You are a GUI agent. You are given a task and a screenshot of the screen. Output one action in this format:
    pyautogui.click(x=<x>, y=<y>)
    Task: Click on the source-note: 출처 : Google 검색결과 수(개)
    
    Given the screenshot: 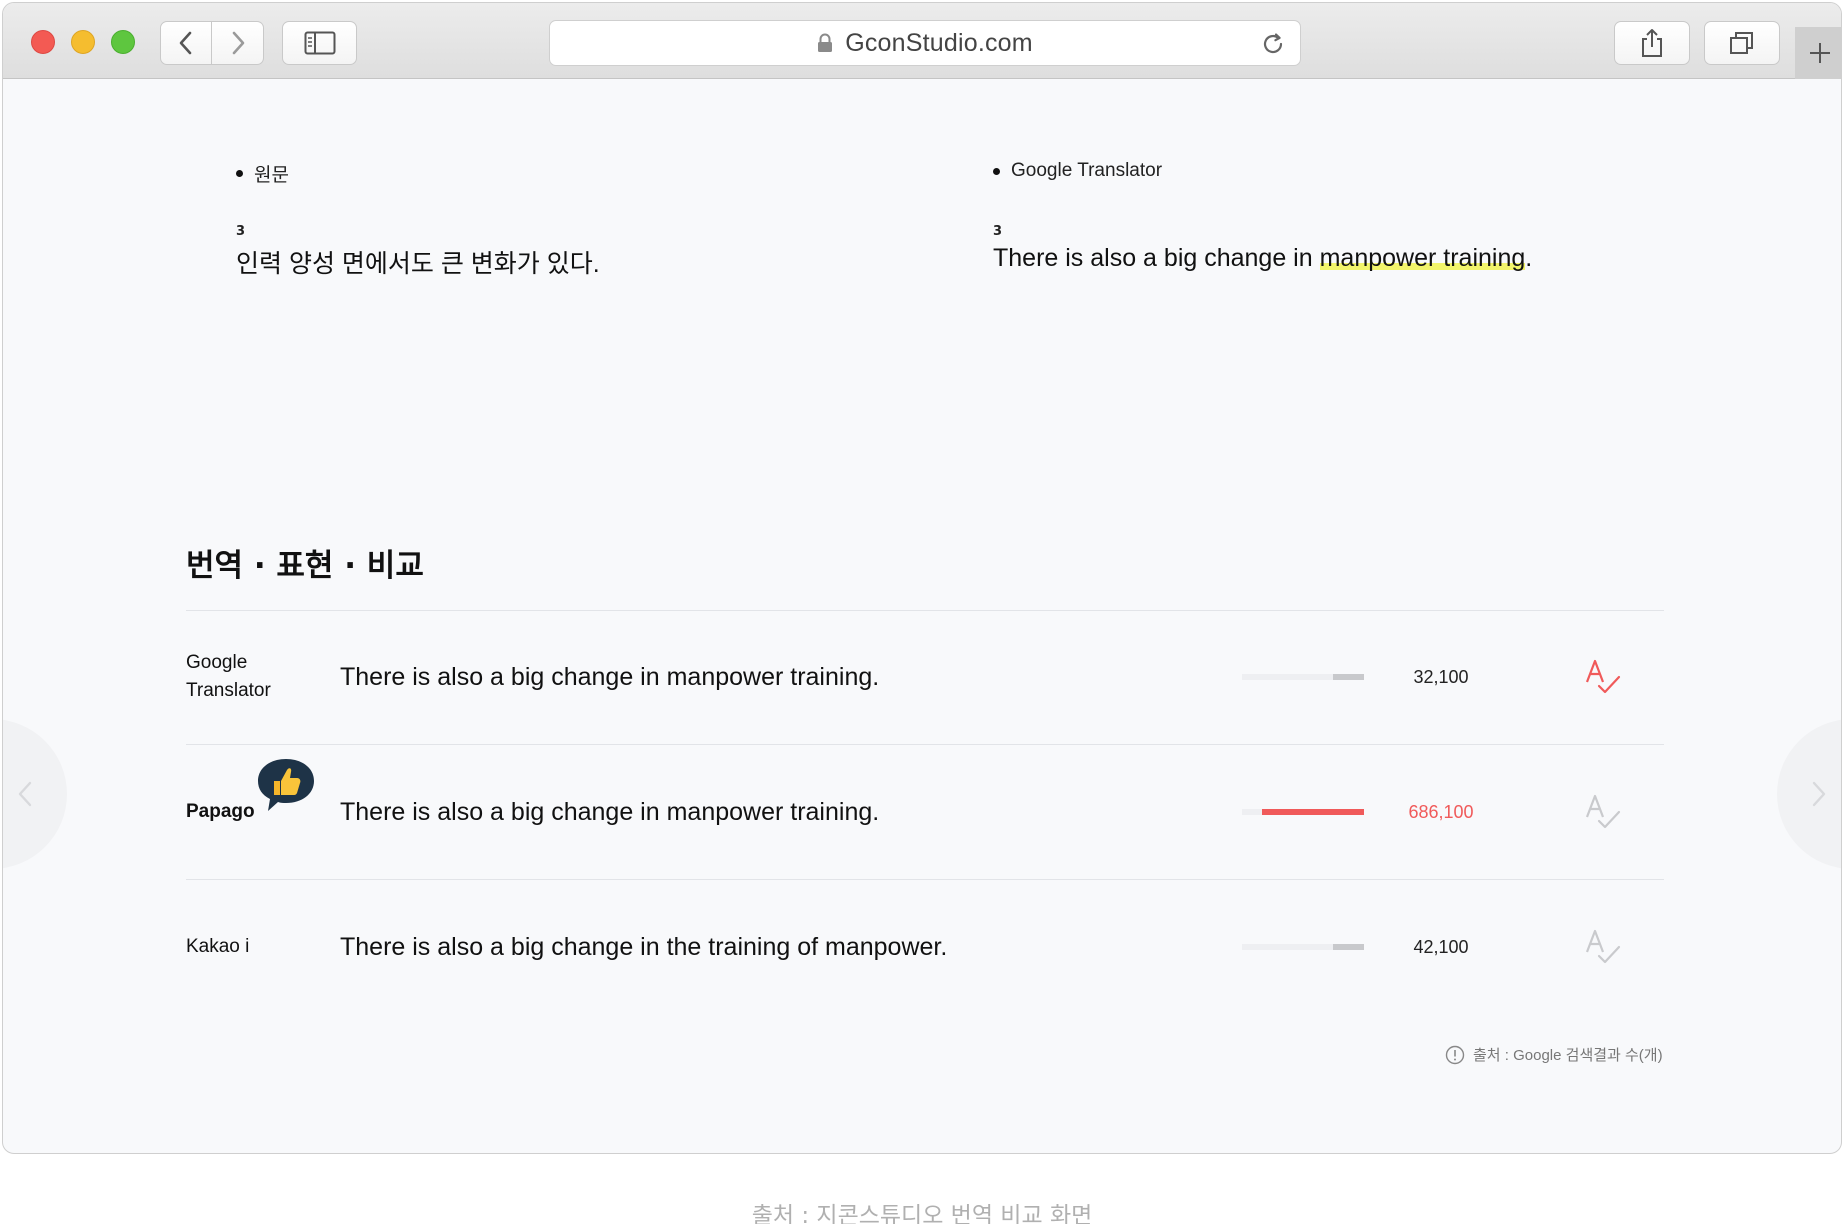 What is the action you would take?
    pyautogui.click(x=1554, y=1054)
    